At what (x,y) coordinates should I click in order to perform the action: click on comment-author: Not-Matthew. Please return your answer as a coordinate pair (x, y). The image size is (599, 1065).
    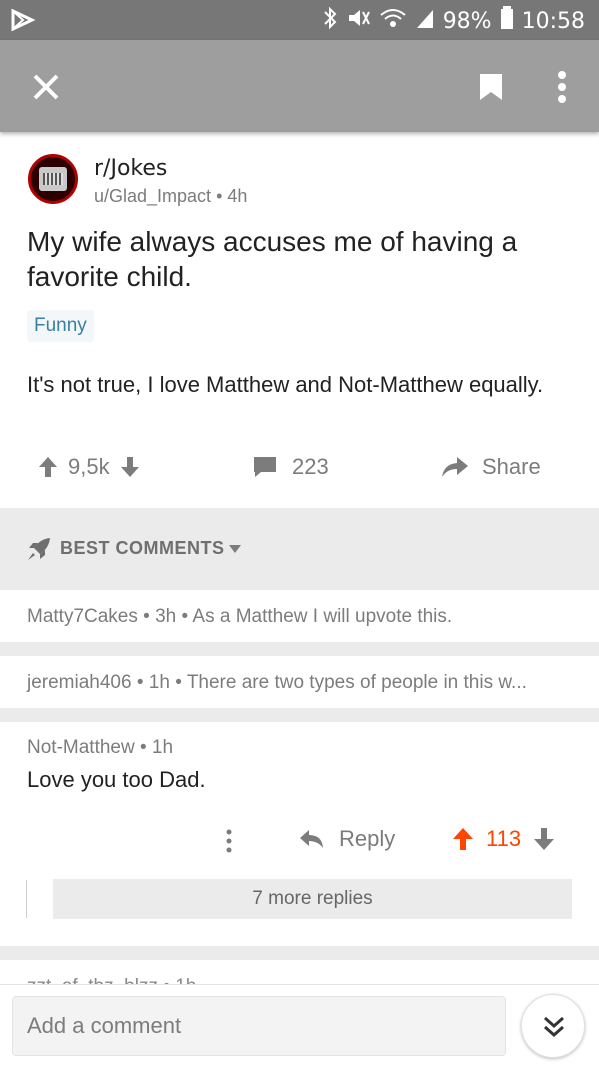
    Looking at the image, I should click on (81, 747).